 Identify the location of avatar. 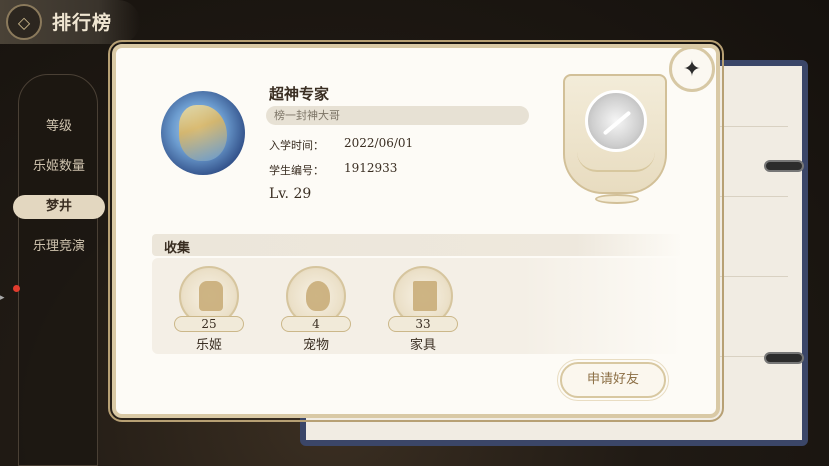
(203, 133).